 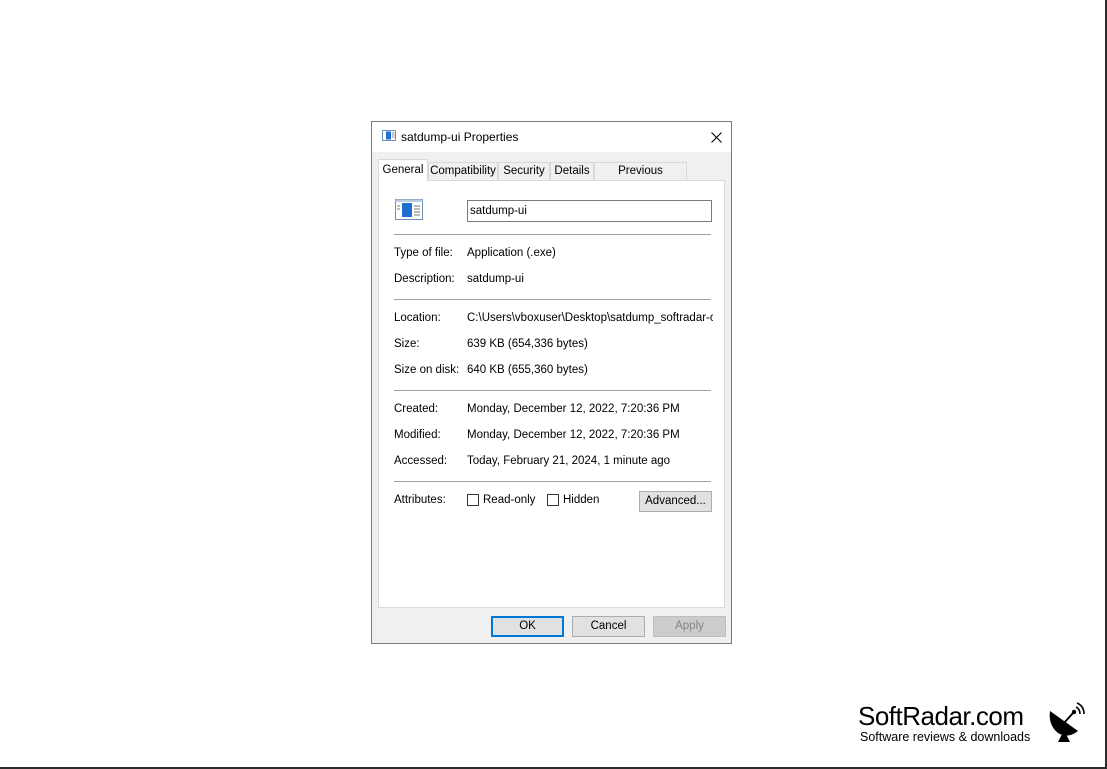 I want to click on close-icon, so click(x=716, y=137).